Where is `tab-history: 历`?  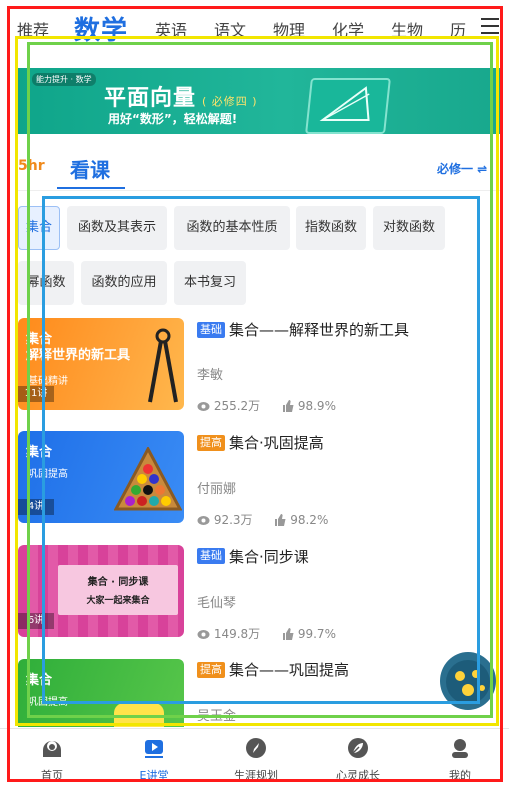 tab-history: 历 is located at coordinates (458, 29).